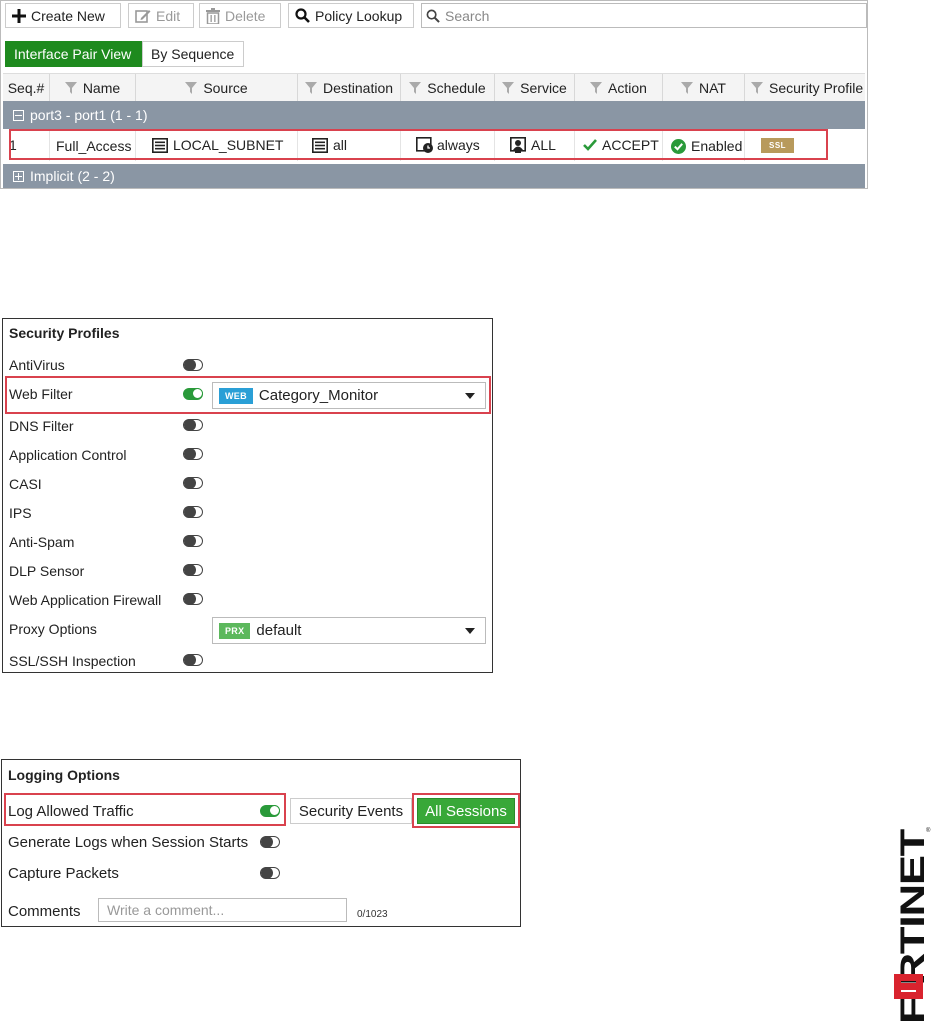 The image size is (935, 1029). Describe the element at coordinates (424, 145) in the screenshot. I see `schedule-icon` at that location.